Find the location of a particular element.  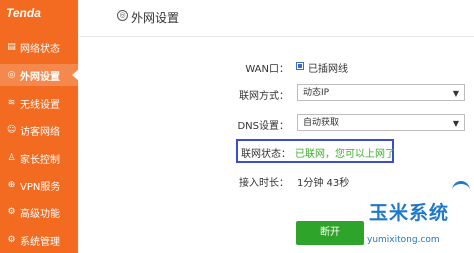

watermark-arc is located at coordinates (461, 190).